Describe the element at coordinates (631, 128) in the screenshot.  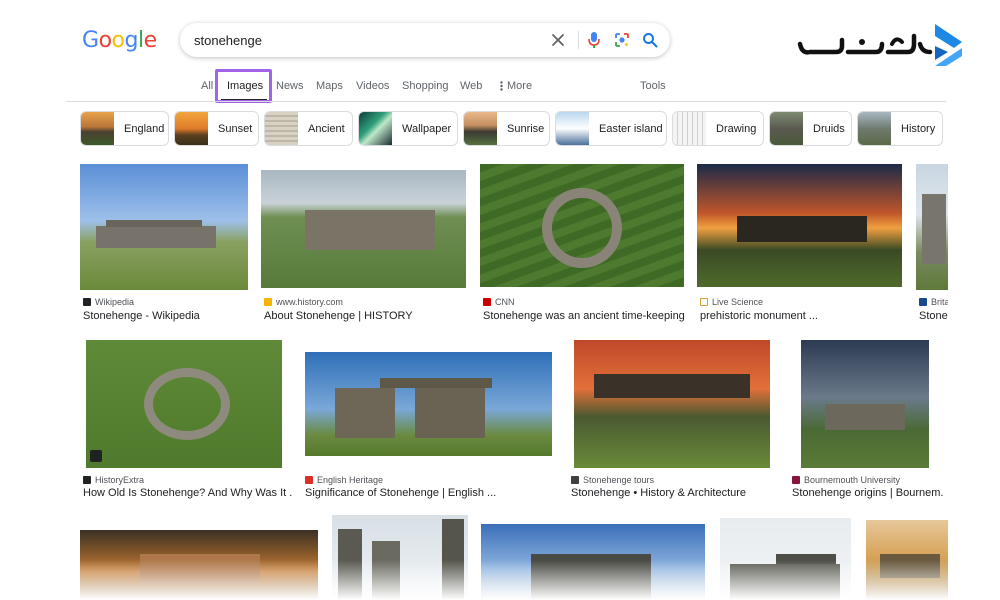
I see `chip-label: Easter island` at that location.